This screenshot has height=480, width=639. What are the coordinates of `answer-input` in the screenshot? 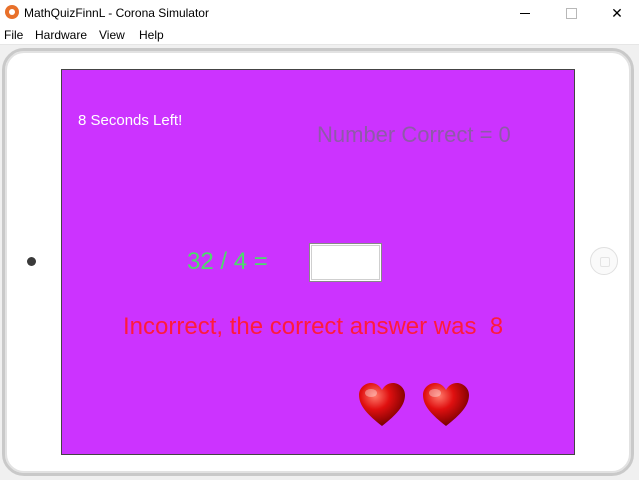 It's located at (345, 262).